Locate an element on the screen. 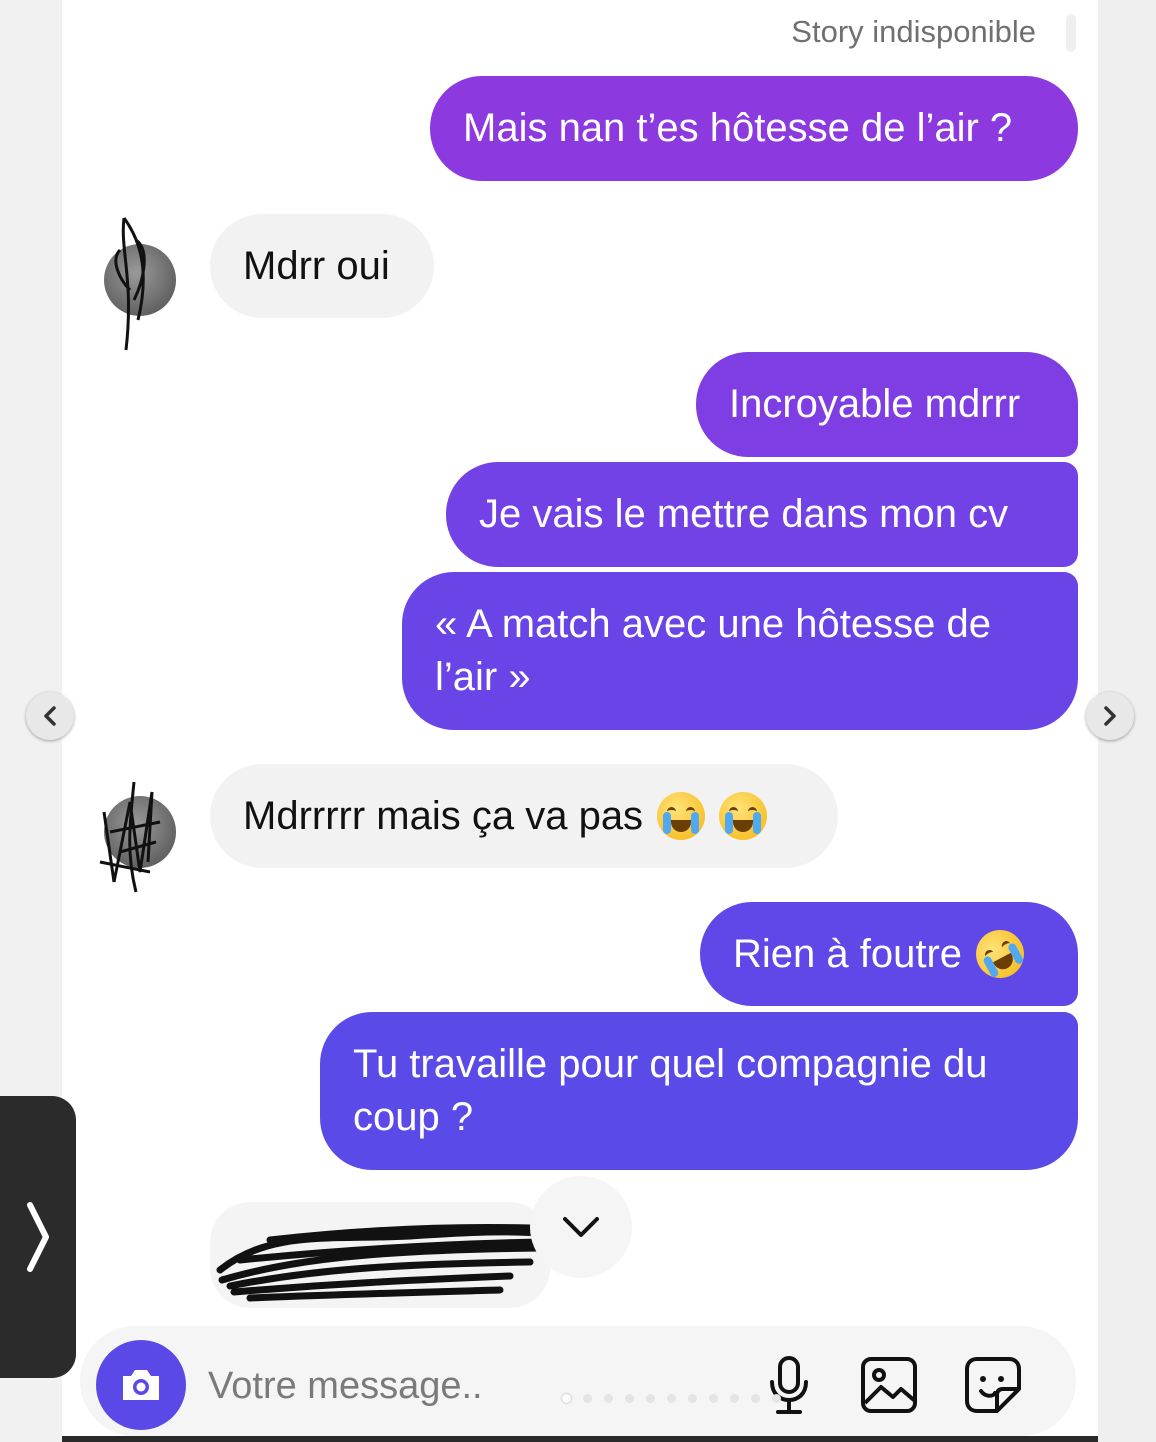  message-input is located at coordinates (478, 1386).